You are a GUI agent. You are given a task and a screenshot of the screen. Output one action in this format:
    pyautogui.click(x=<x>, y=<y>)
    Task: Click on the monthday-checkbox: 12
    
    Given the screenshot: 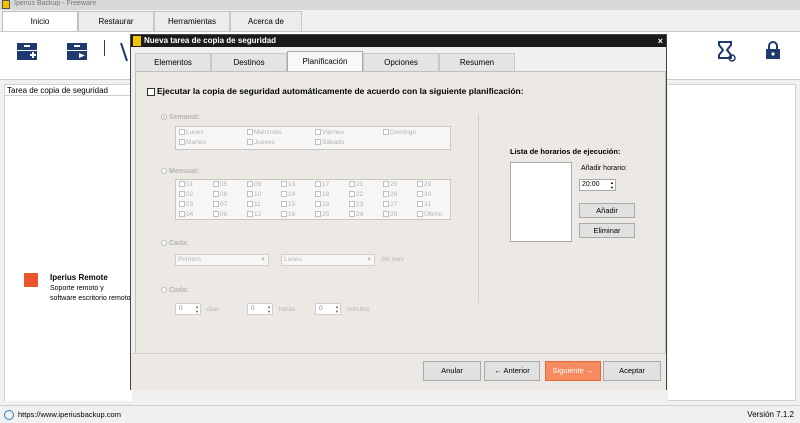 What is the action you would take?
    pyautogui.click(x=254, y=214)
    